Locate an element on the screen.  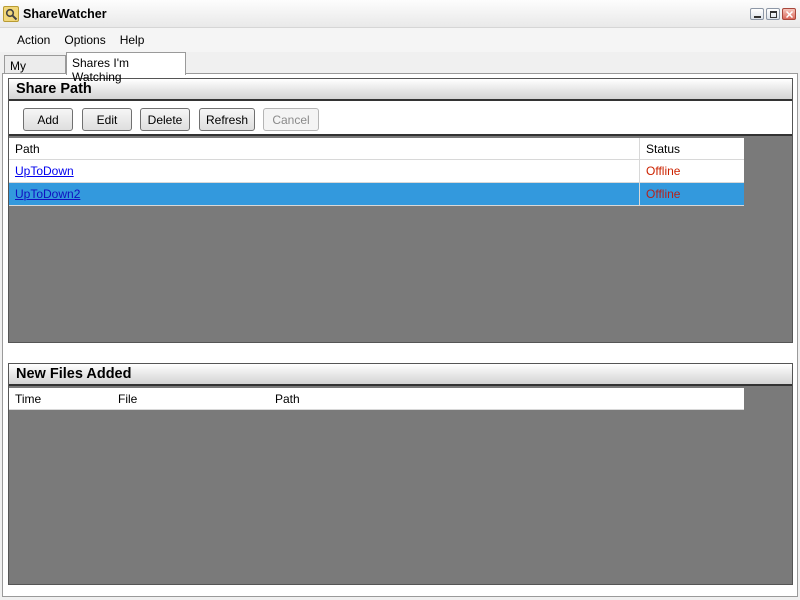
add-button: Add is located at coordinates (48, 119).